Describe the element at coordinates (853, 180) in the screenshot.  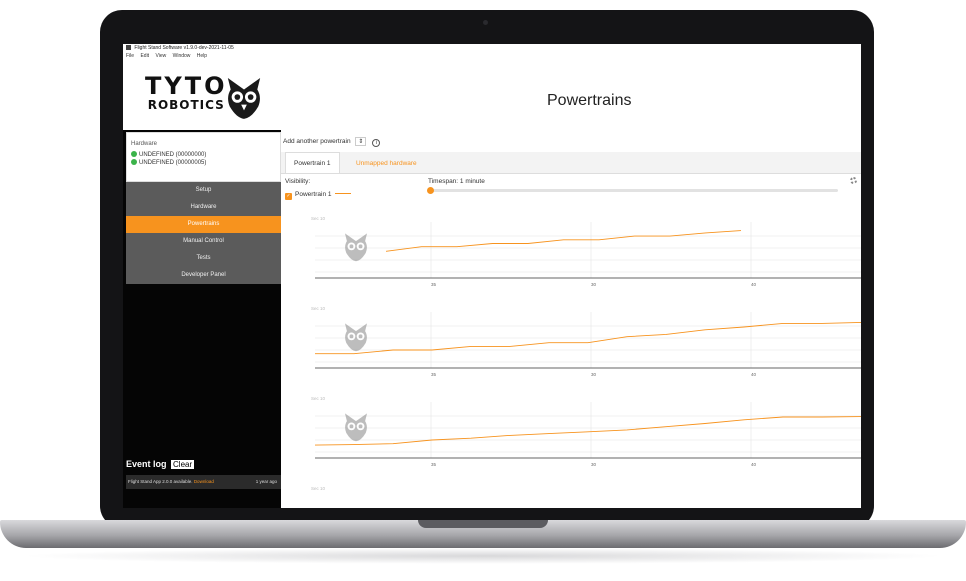
I see `gear-icon` at that location.